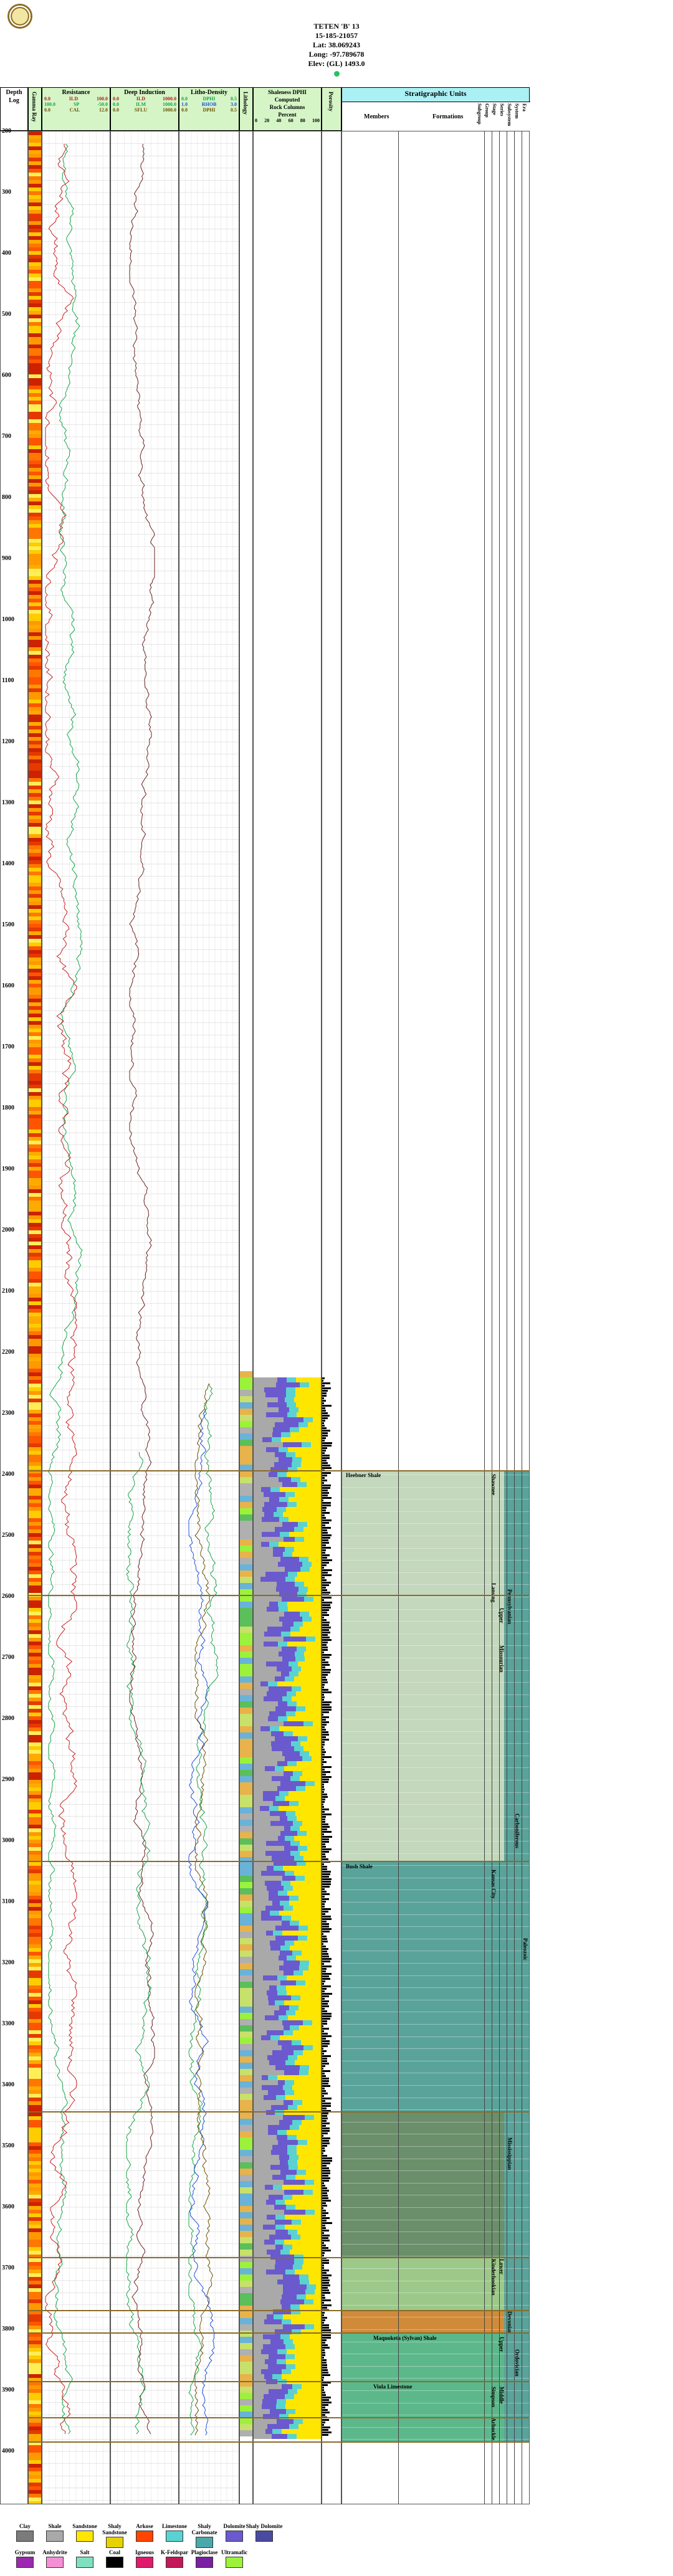  Describe the element at coordinates (423, 1986) in the screenshot. I see `strat-band-kansas-city` at that location.